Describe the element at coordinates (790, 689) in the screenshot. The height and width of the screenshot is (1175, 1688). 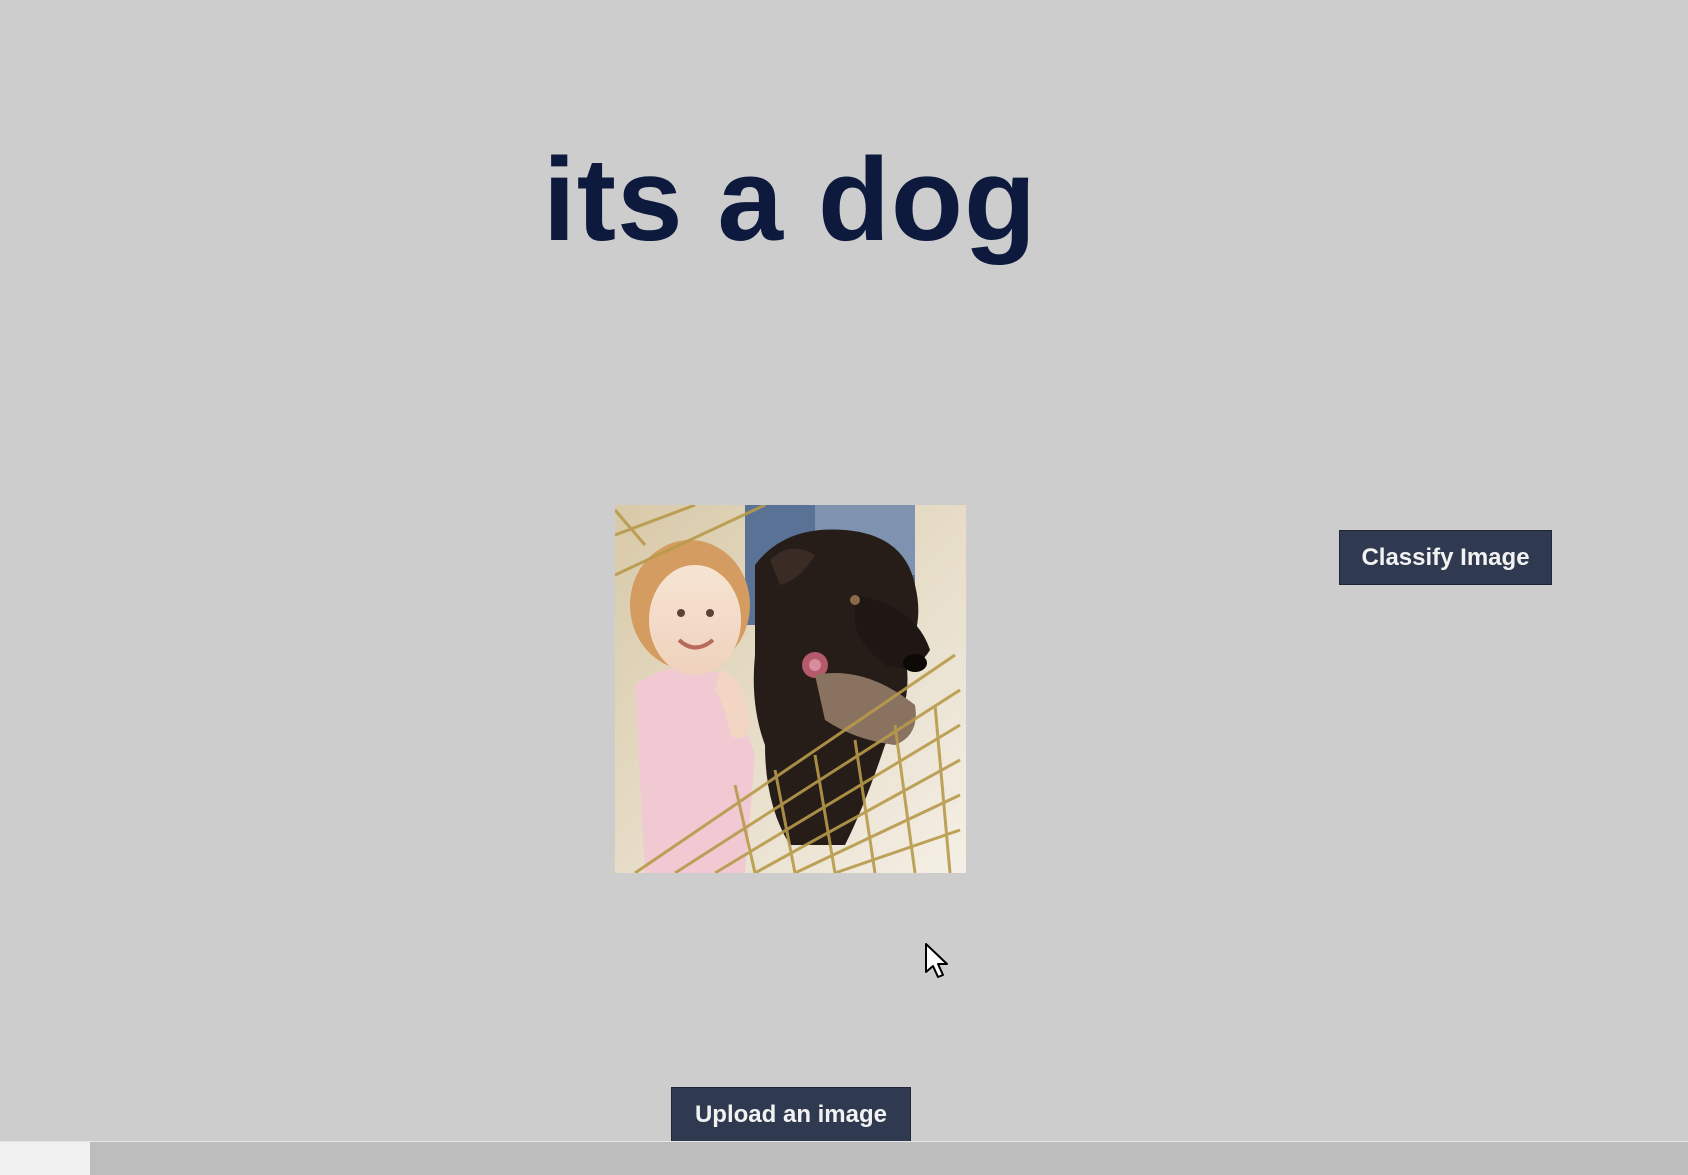
I see `uploaded-image-preview` at that location.